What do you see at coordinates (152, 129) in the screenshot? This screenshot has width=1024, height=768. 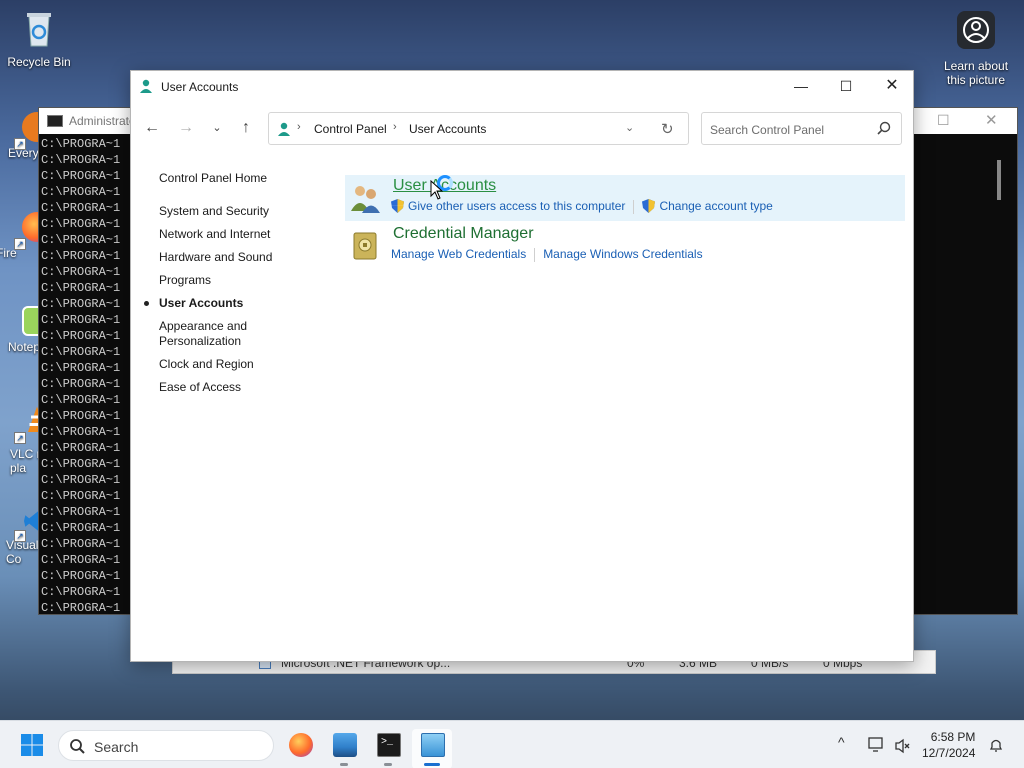 I see `back-arrow-icon: ←` at bounding box center [152, 129].